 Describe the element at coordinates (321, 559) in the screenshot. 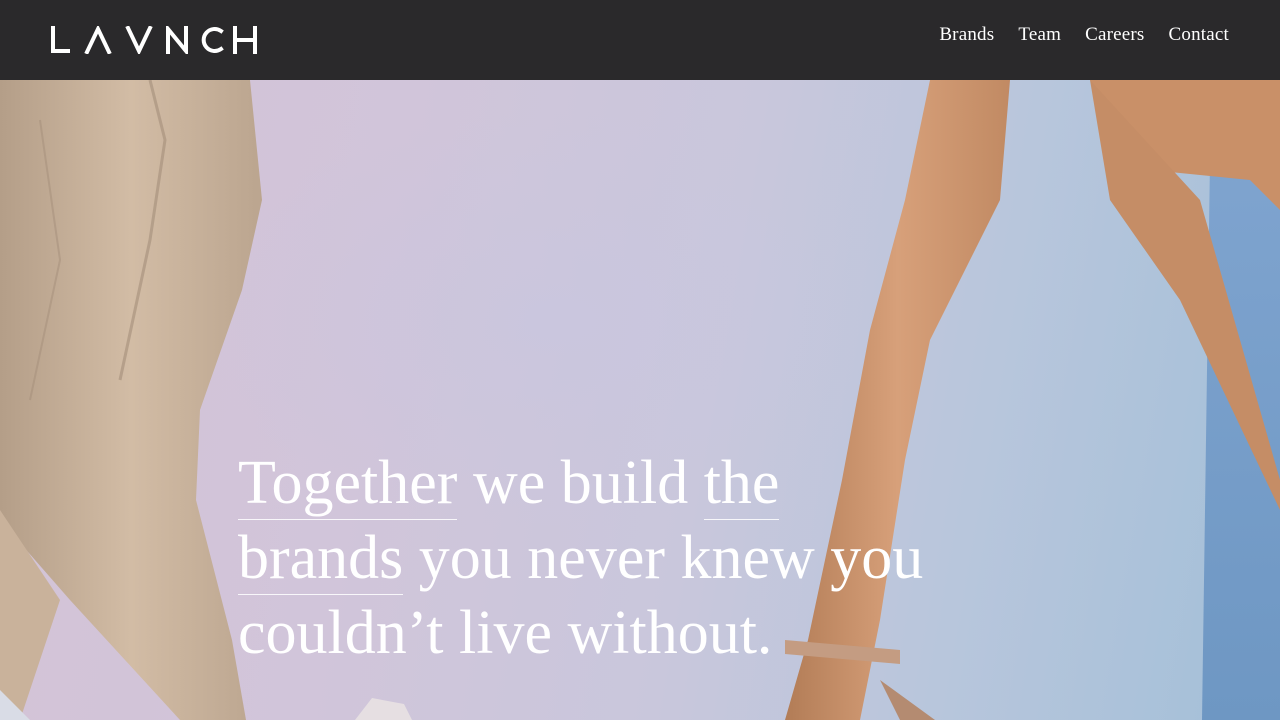

I see `headline-link-the-brands-2: brands` at that location.